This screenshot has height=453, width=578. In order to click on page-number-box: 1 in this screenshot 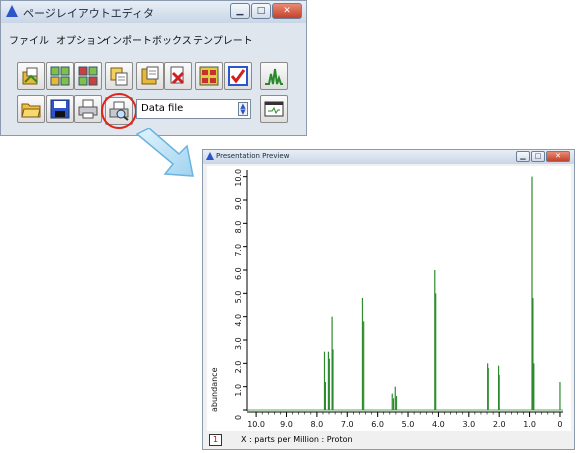, I will do `click(215, 440)`.